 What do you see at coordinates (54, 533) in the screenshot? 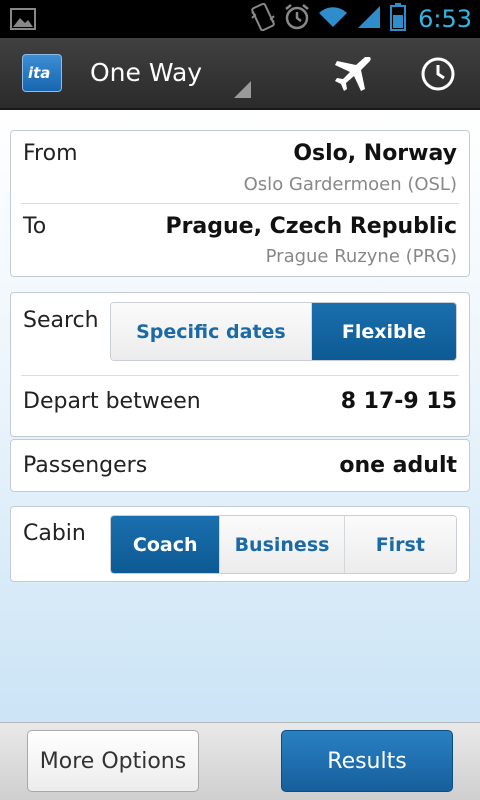
I see `cabin-label: Cabin` at bounding box center [54, 533].